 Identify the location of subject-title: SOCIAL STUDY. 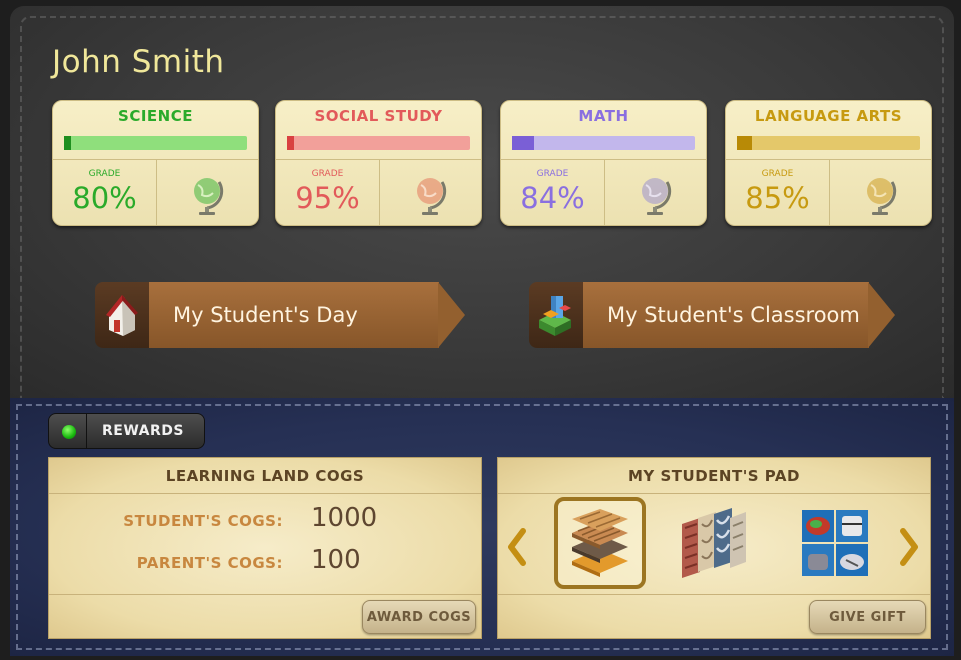
(378, 116).